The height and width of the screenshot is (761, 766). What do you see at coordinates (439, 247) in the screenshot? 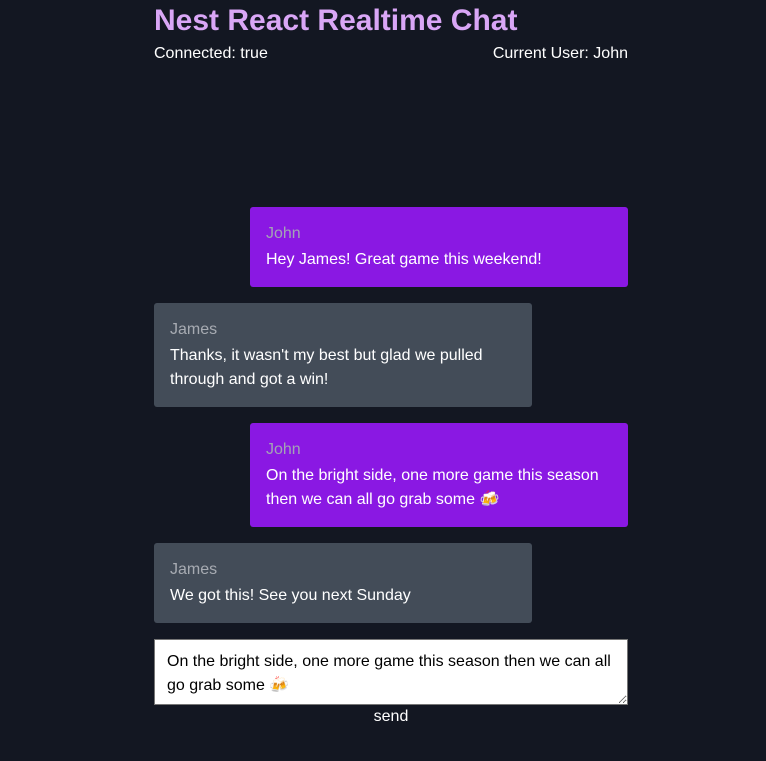
I see `message-bubble: John Hey James! Great game this weekend!` at bounding box center [439, 247].